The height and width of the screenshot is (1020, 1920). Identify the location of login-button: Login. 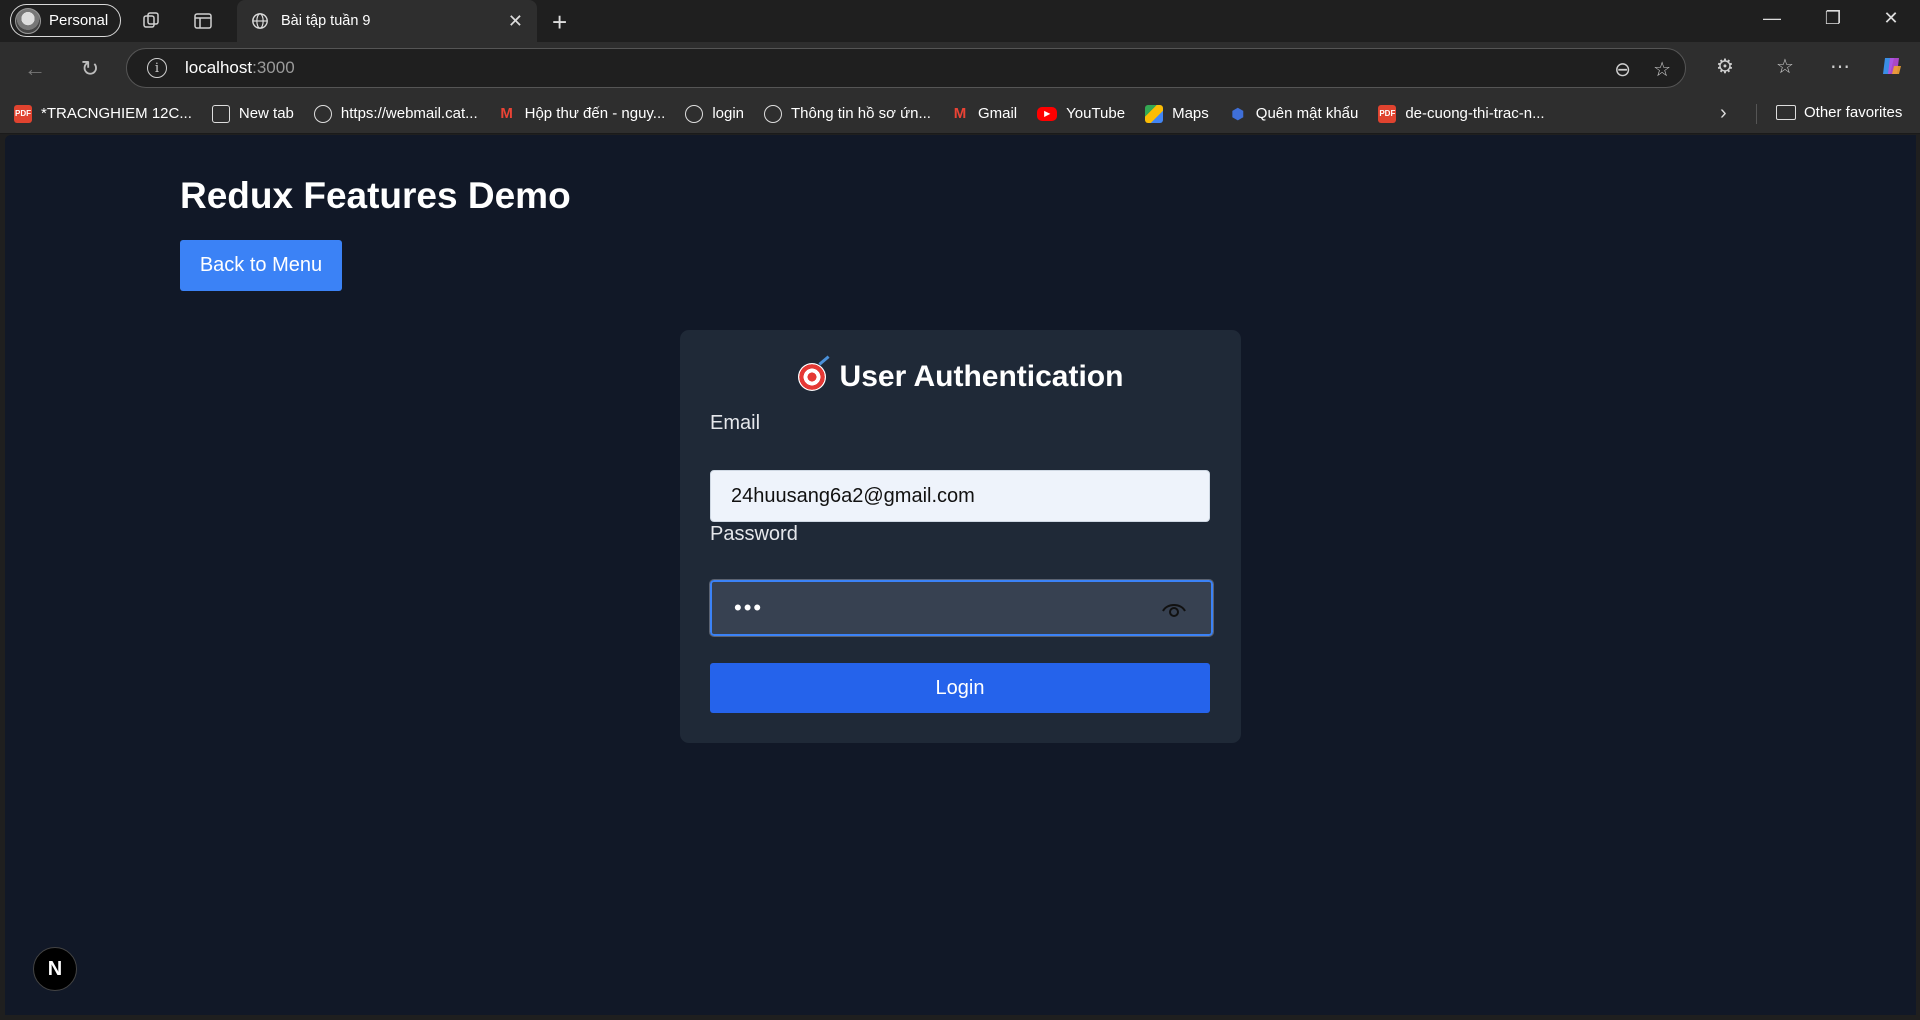
(960, 688).